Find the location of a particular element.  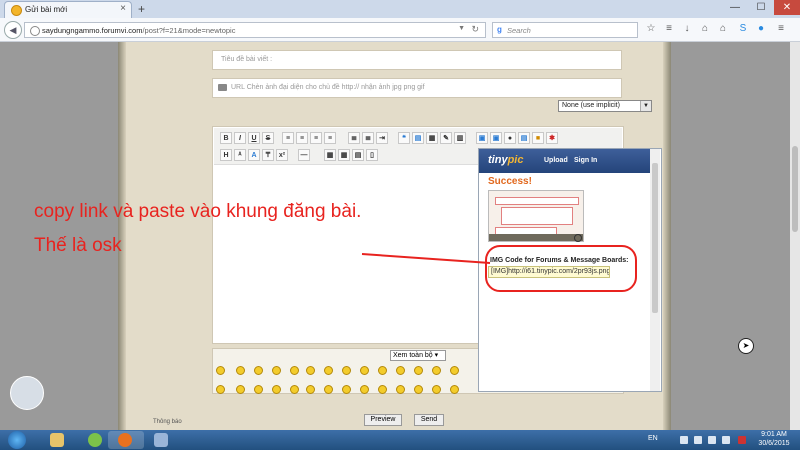

windows-start-icon is located at coordinates (17, 440).